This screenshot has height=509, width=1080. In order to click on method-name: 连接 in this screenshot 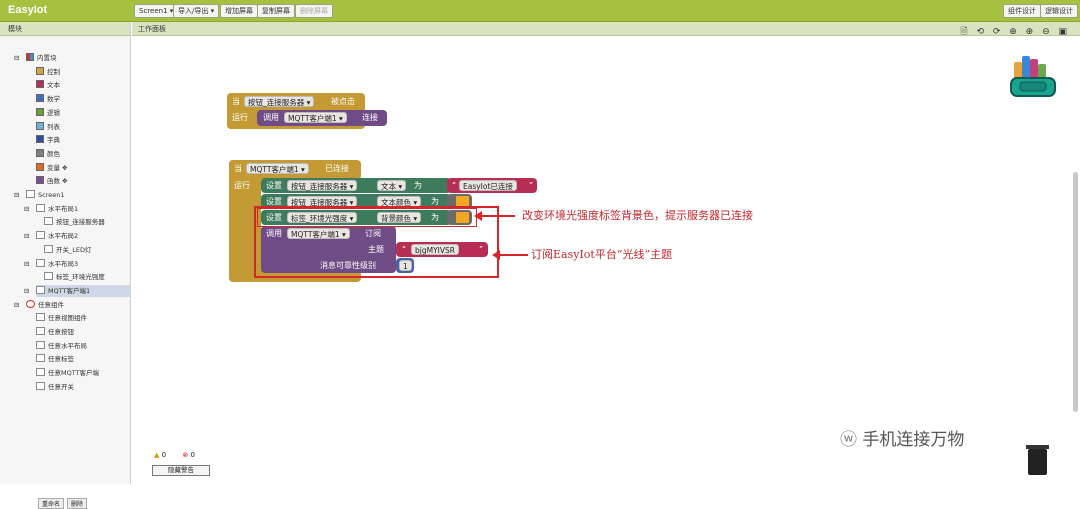, I will do `click(370, 117)`.